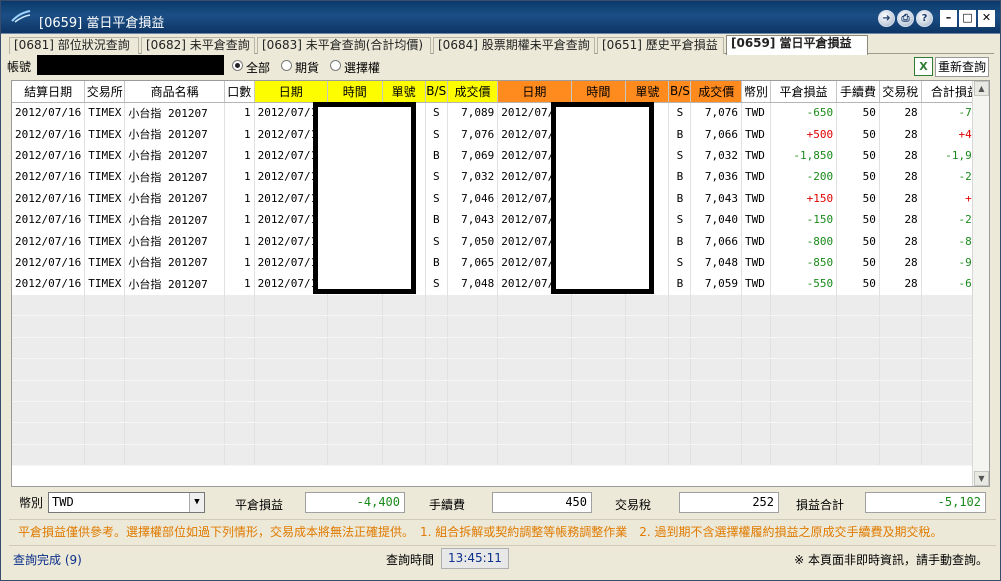 This screenshot has width=1001, height=581. I want to click on col-close-order: 單號, so click(647, 92).